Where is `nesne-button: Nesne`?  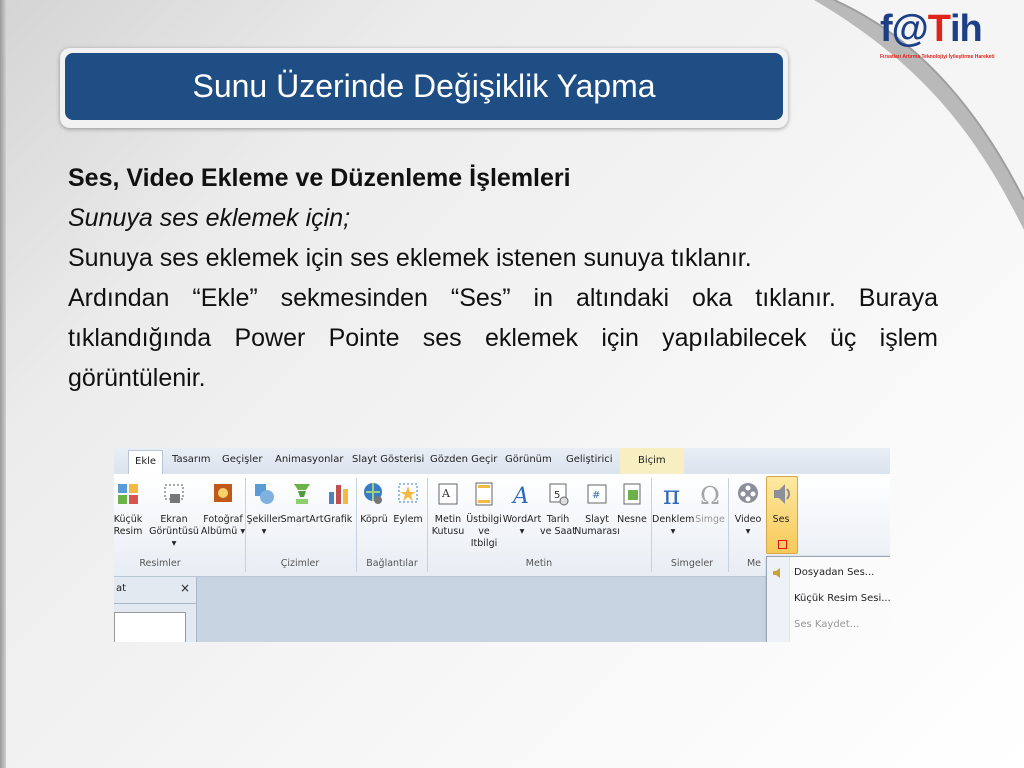
nesne-button: Nesne is located at coordinates (632, 503).